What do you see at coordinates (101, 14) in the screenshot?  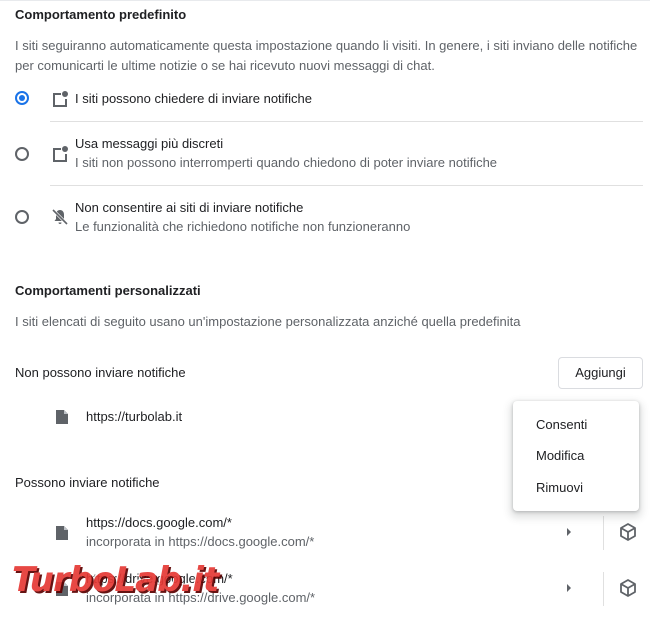 I see `default-behavior-title: Comportamento predefinito` at bounding box center [101, 14].